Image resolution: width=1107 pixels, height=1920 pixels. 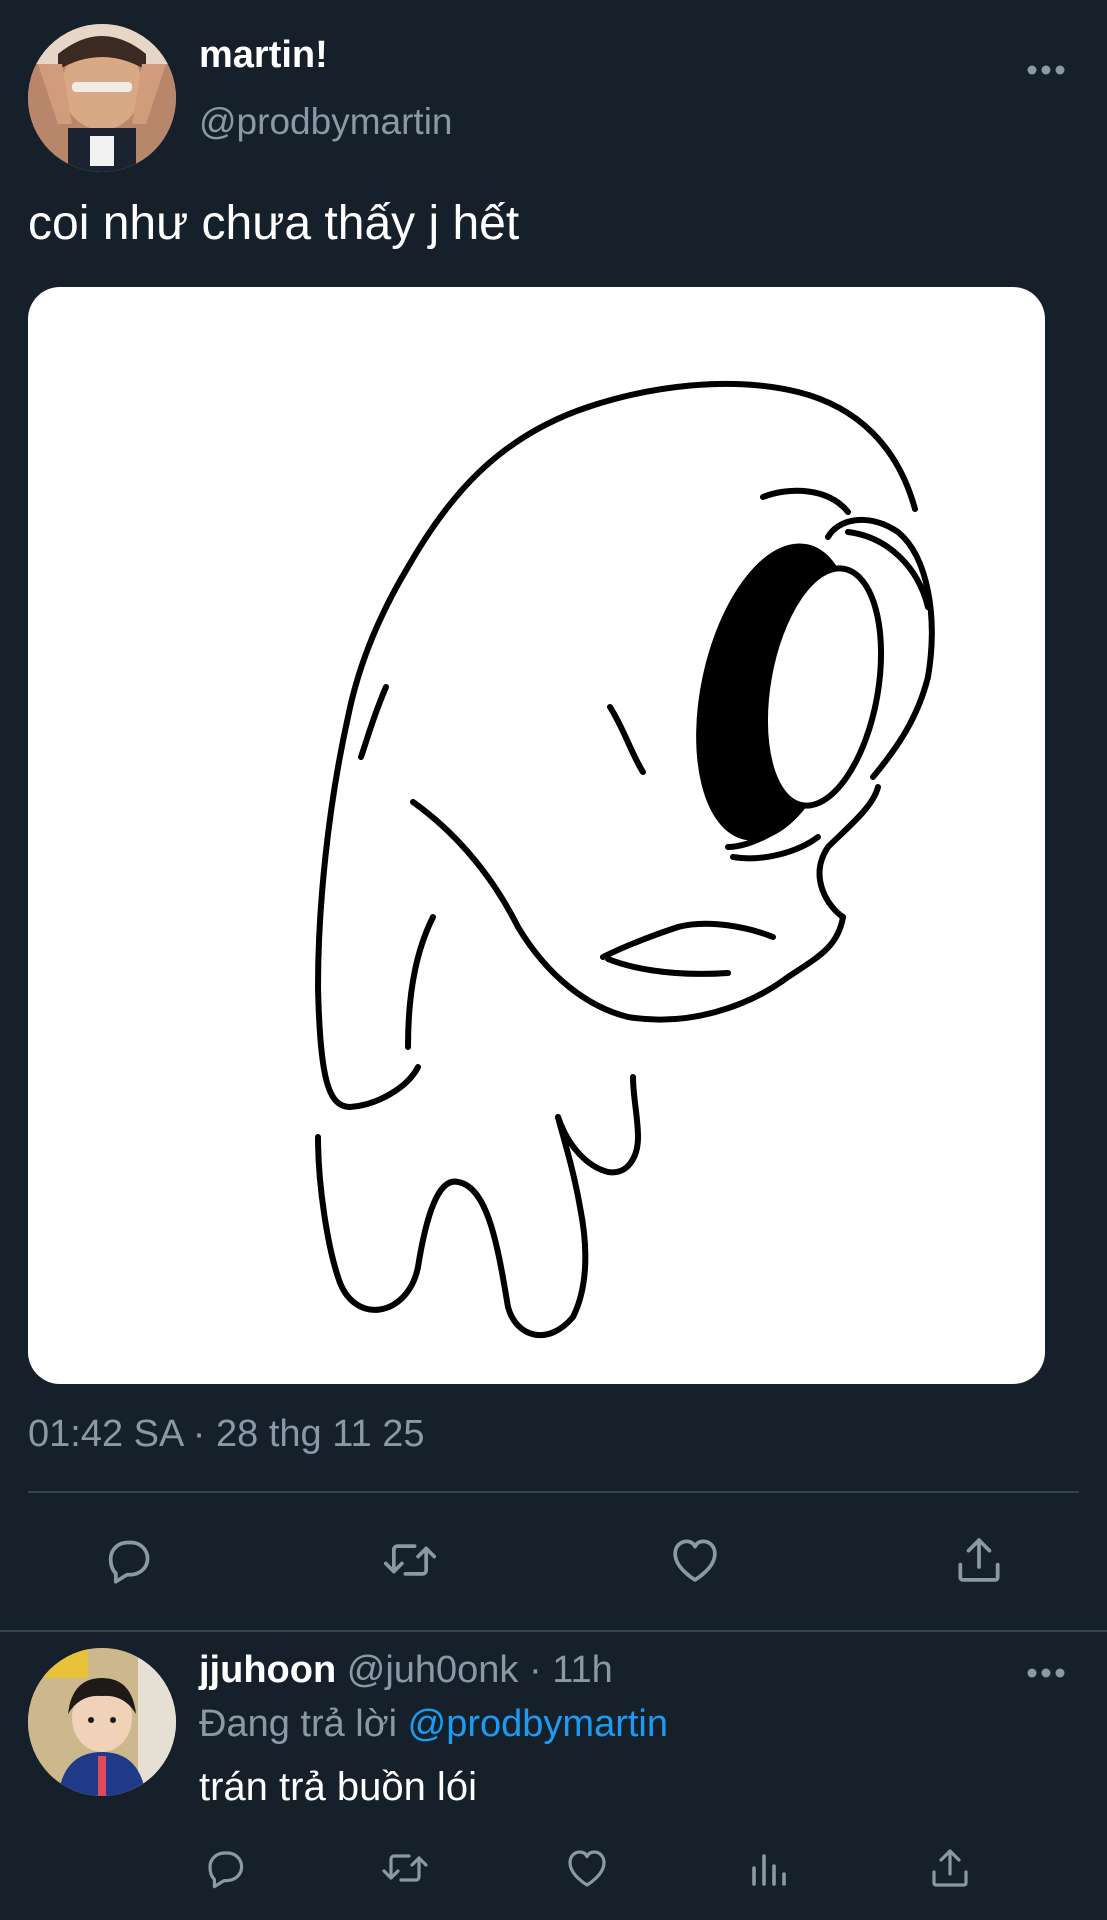 I want to click on author-display-name: martin!, so click(x=263, y=55).